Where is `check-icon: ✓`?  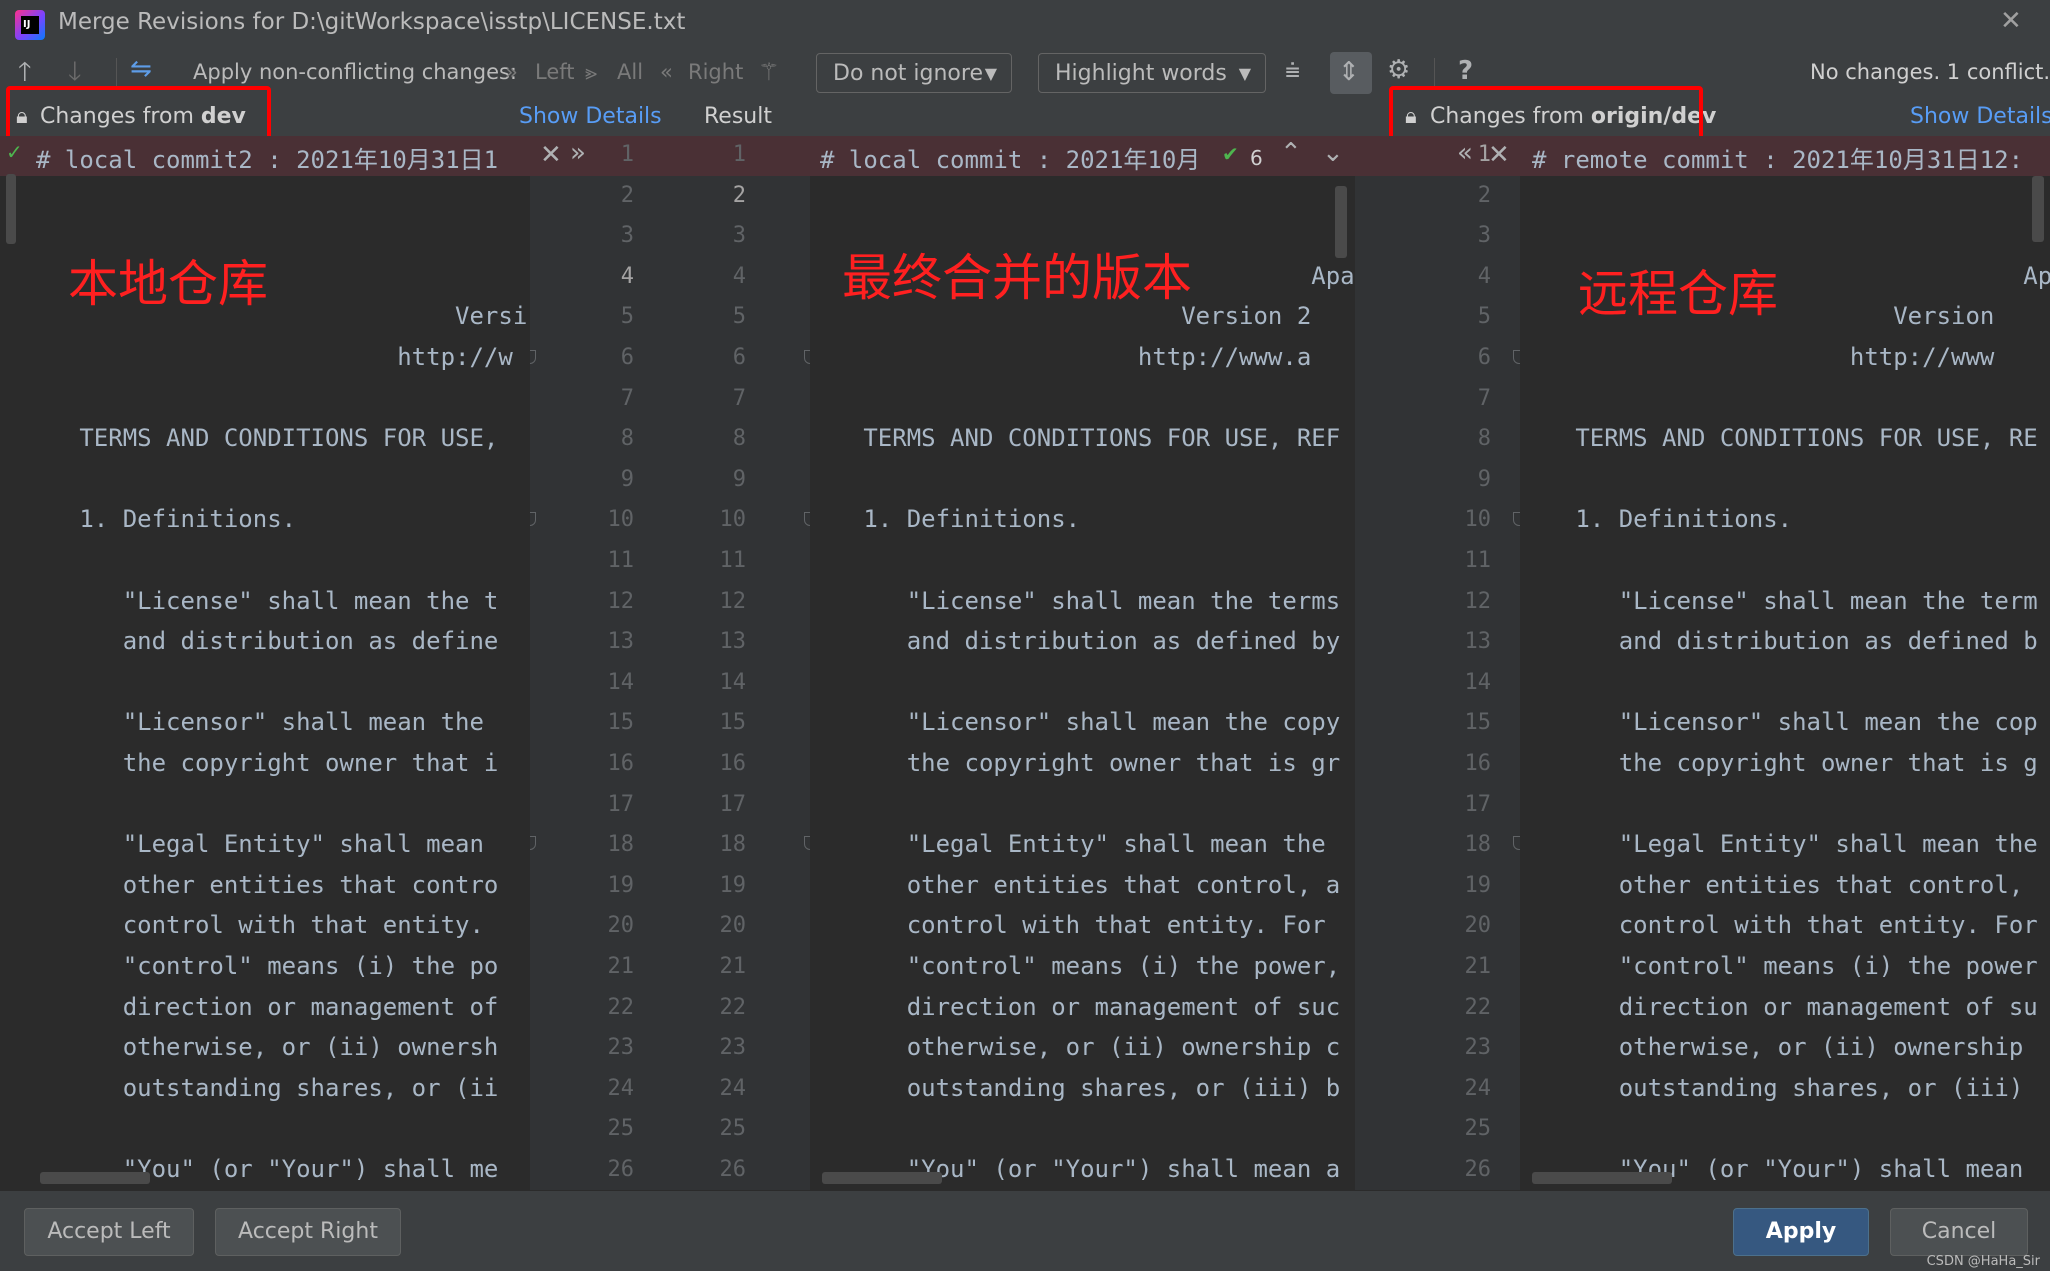 check-icon: ✓ is located at coordinates (14, 152).